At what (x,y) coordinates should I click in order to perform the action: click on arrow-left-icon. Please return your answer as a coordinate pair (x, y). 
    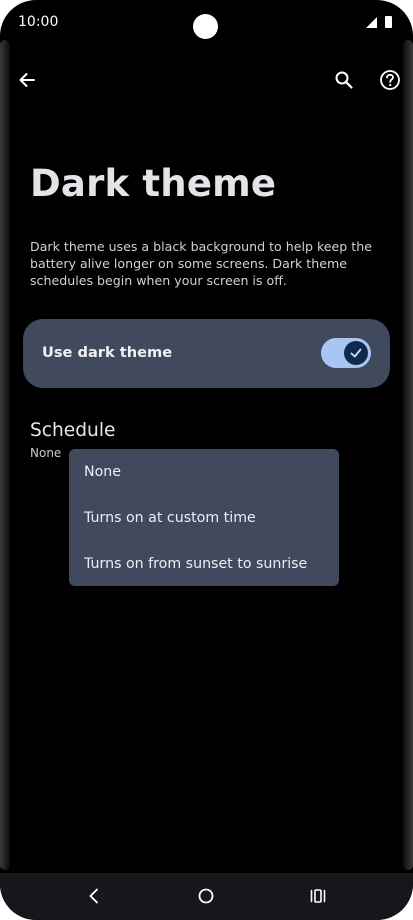
    Looking at the image, I should click on (27, 80).